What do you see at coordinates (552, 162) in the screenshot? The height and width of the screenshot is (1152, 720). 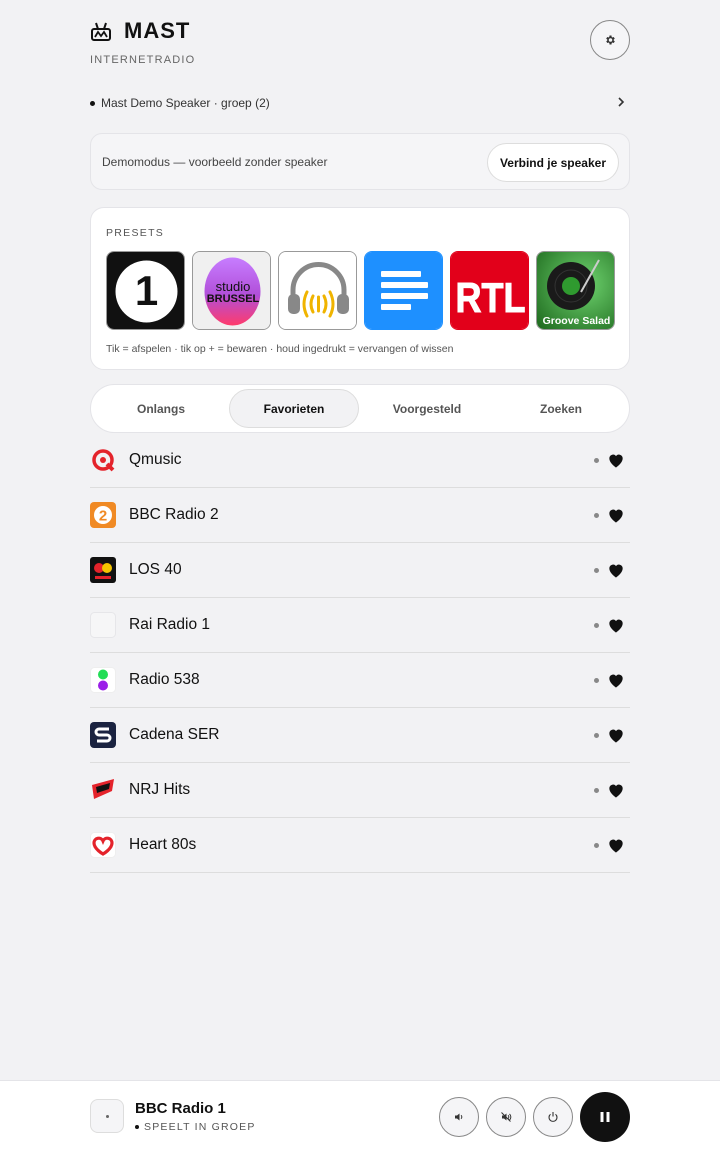 I see `connect-speaker-button: Verbind je speaker` at bounding box center [552, 162].